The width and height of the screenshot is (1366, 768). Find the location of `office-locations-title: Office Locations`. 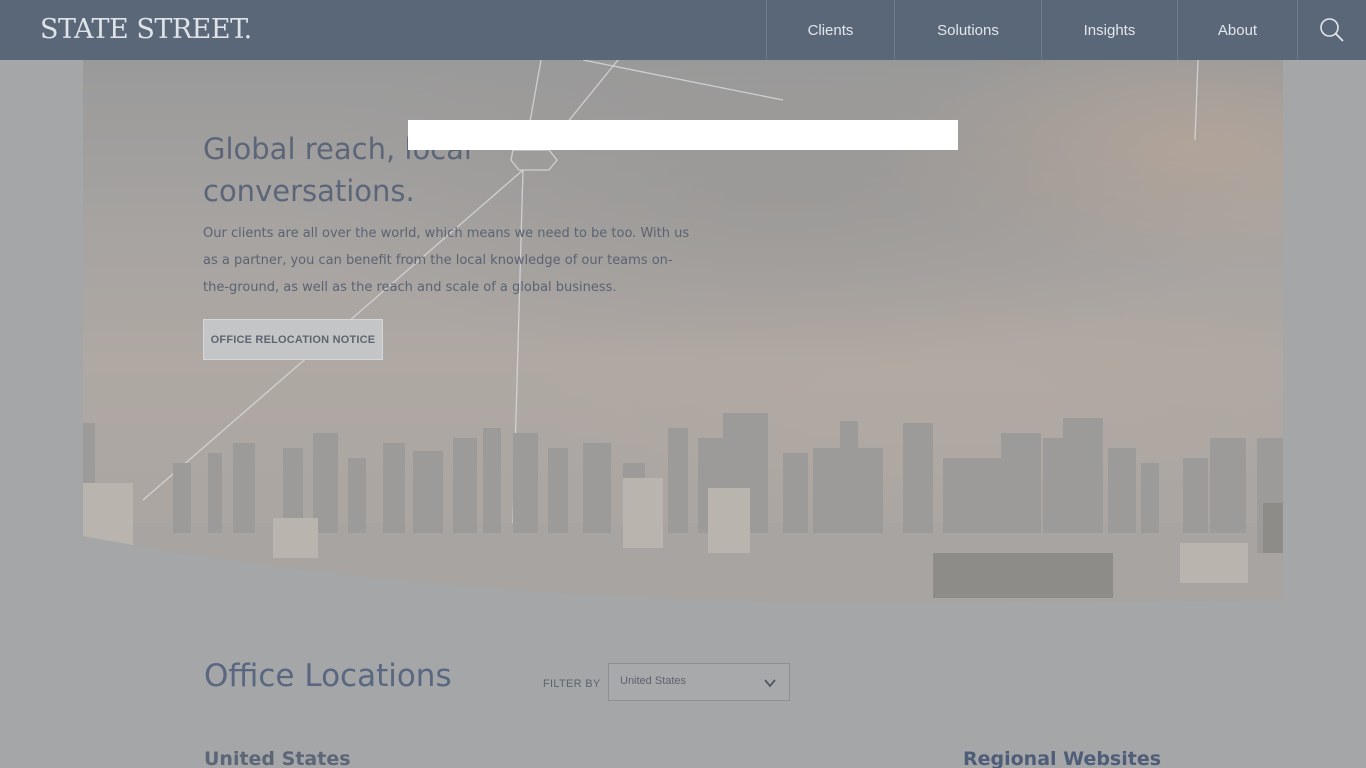

office-locations-title: Office Locations is located at coordinates (328, 676).